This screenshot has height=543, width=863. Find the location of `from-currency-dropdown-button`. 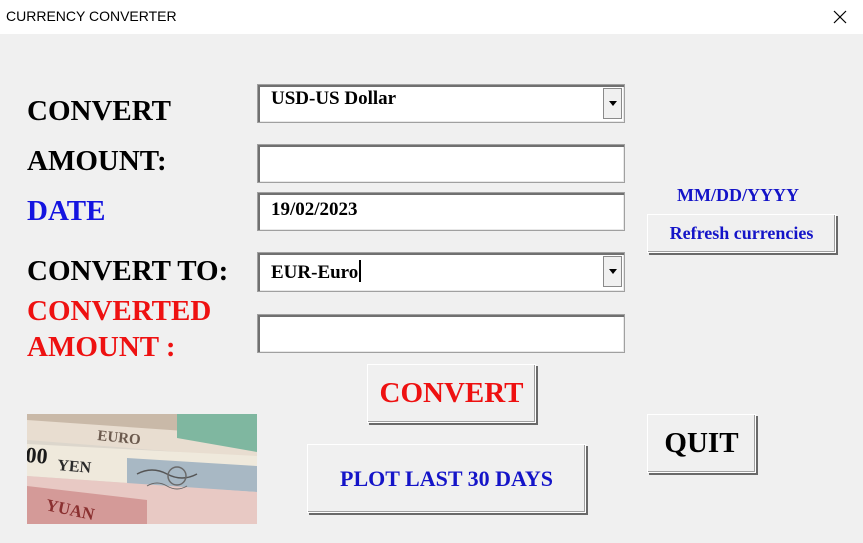

from-currency-dropdown-button is located at coordinates (612, 103).